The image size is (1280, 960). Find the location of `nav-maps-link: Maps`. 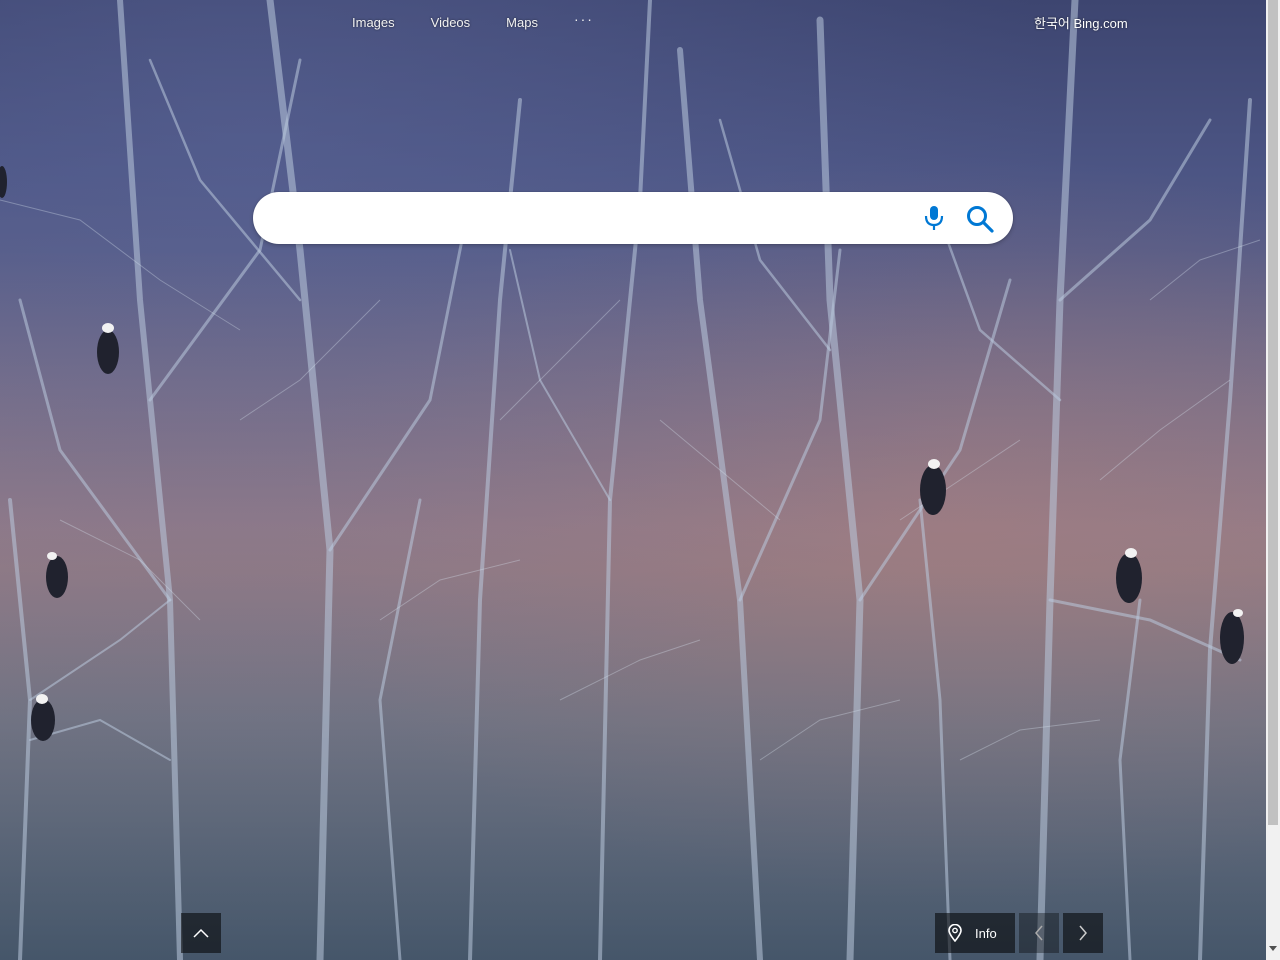

nav-maps-link: Maps is located at coordinates (522, 23).